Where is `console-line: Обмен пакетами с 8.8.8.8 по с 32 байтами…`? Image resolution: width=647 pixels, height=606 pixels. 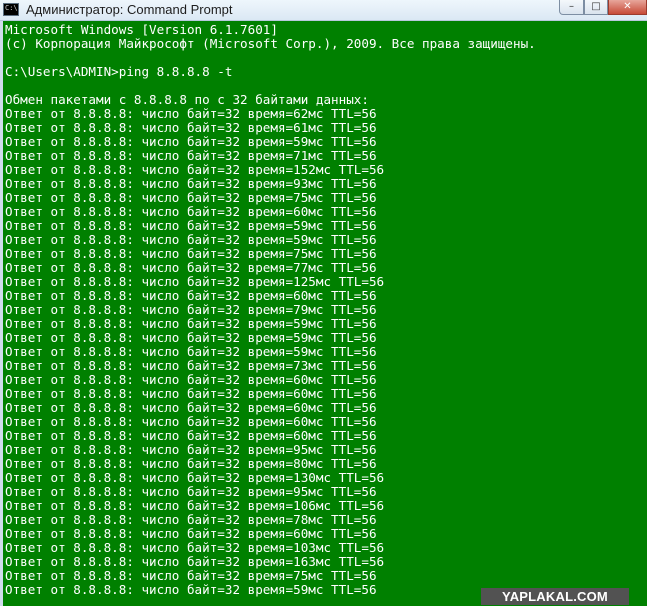 console-line: Обмен пакетами с 8.8.8.8 по с 32 байтами… is located at coordinates (187, 99).